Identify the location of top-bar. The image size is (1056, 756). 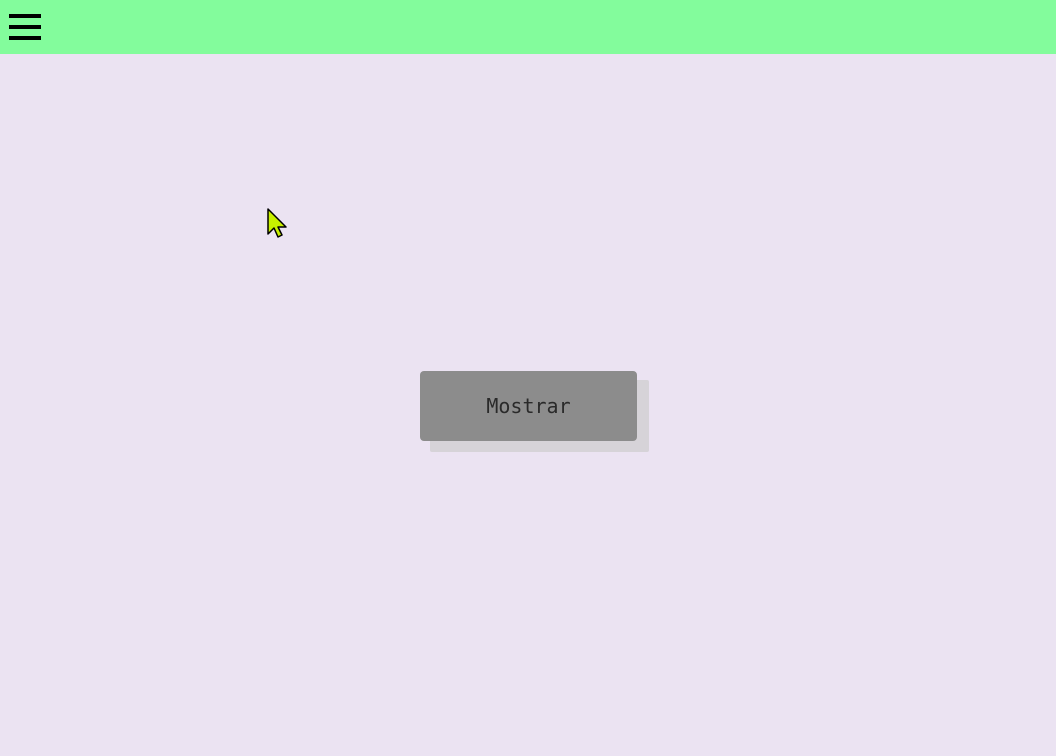
(528, 27).